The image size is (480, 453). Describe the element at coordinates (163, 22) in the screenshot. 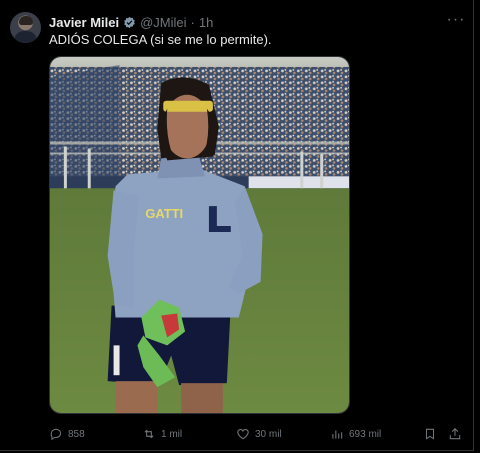

I see `author-handle: @JMilei` at that location.